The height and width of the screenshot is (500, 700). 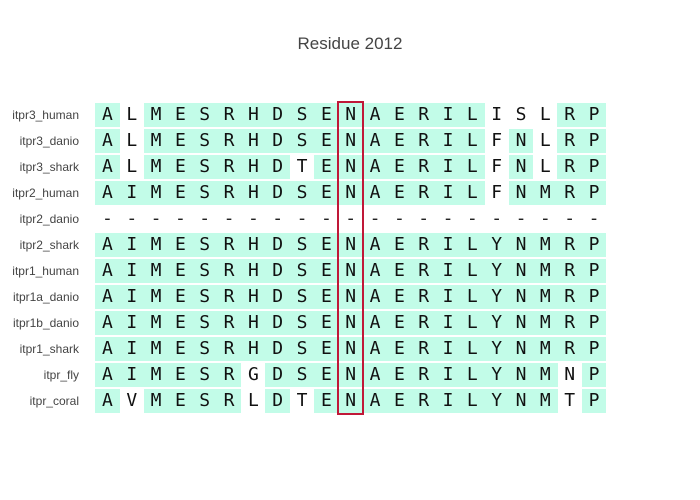 I want to click on sequence-label: itpr3_human, so click(x=45, y=115).